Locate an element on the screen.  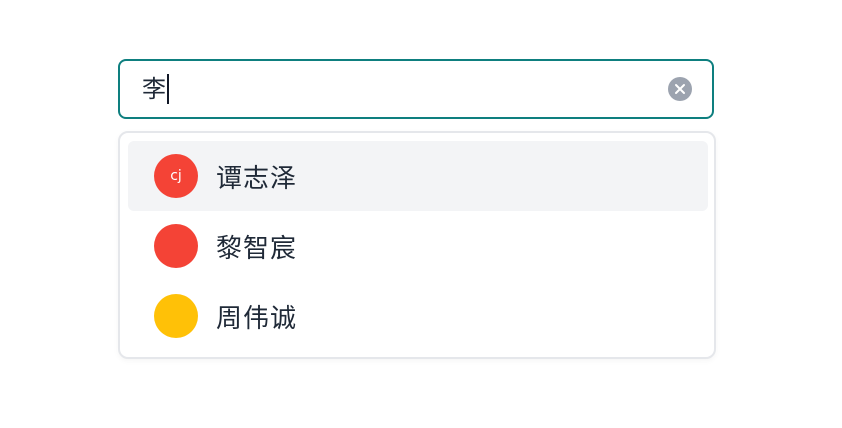
search-input: 李 is located at coordinates (416, 89).